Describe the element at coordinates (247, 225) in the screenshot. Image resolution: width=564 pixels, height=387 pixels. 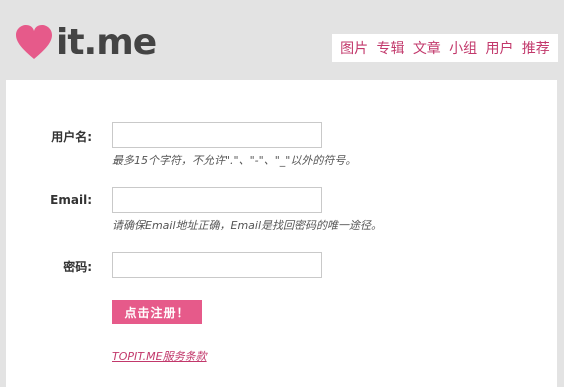
I see `email-hint: 请确保Email地址正确，Email是找回密码的唯一途径。` at that location.